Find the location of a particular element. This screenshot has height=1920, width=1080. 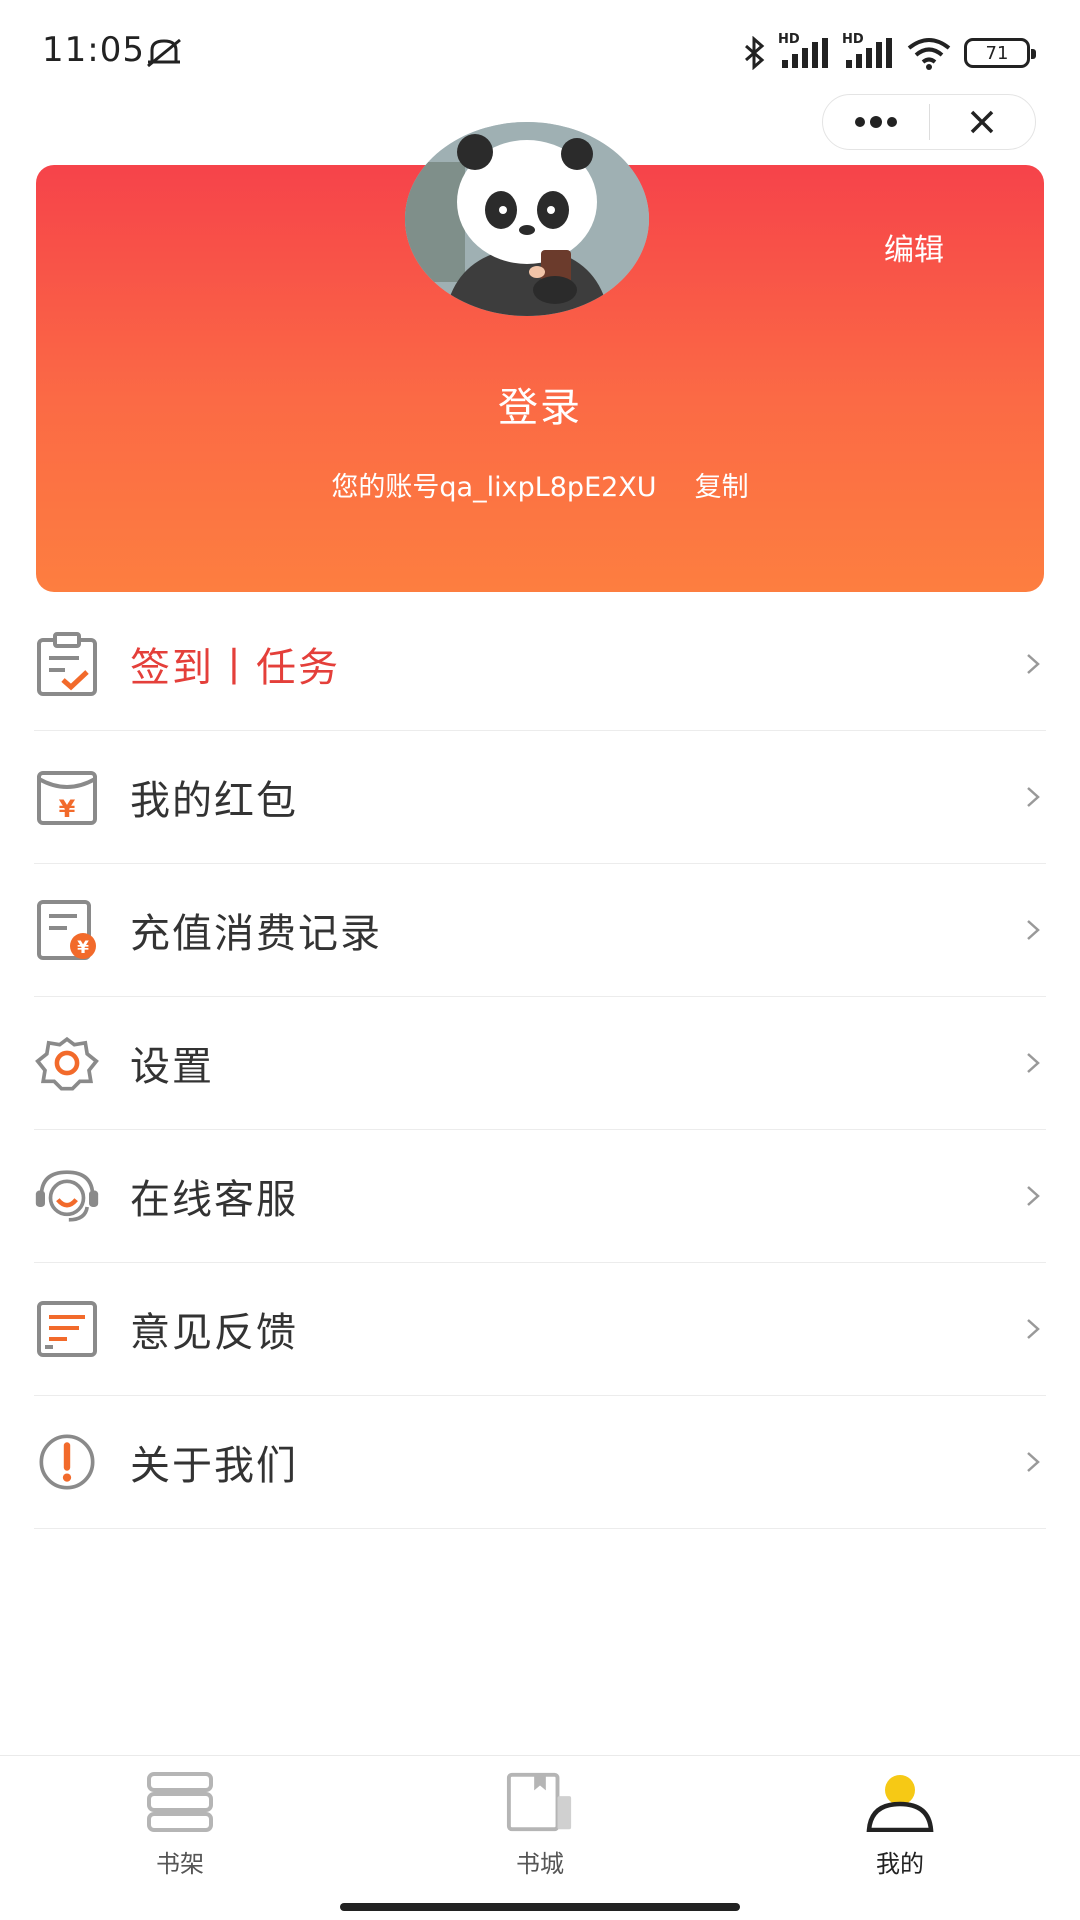

bookstore-icon is located at coordinates (540, 1802).